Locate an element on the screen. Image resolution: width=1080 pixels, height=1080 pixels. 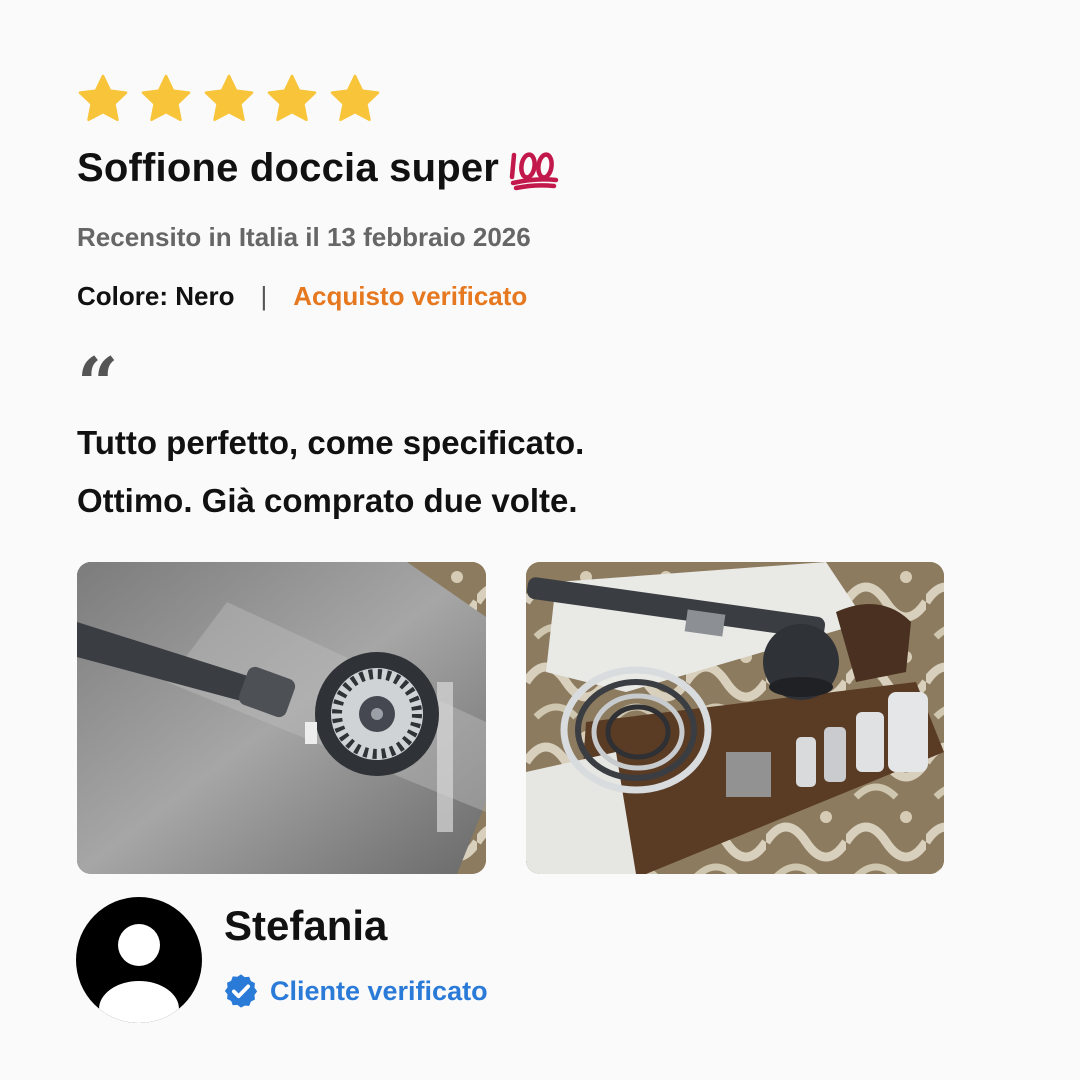
review-title: Soffione doccia super is located at coordinates (318, 168).